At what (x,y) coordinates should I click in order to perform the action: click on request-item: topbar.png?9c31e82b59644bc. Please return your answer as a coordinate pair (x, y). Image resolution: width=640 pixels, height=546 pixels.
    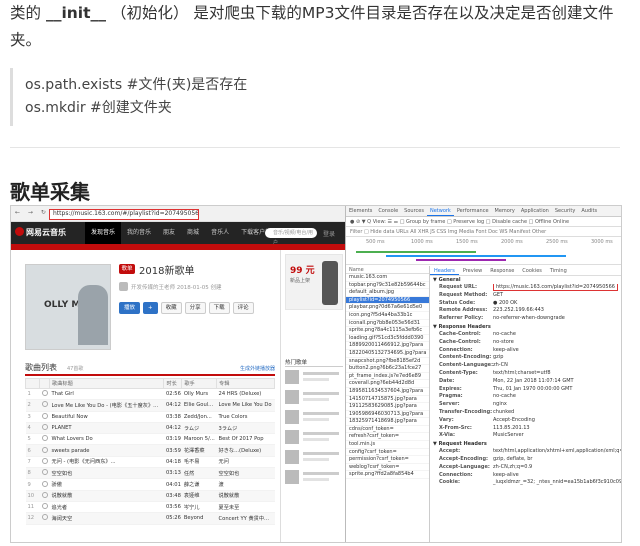
    Looking at the image, I should click on (387, 286).